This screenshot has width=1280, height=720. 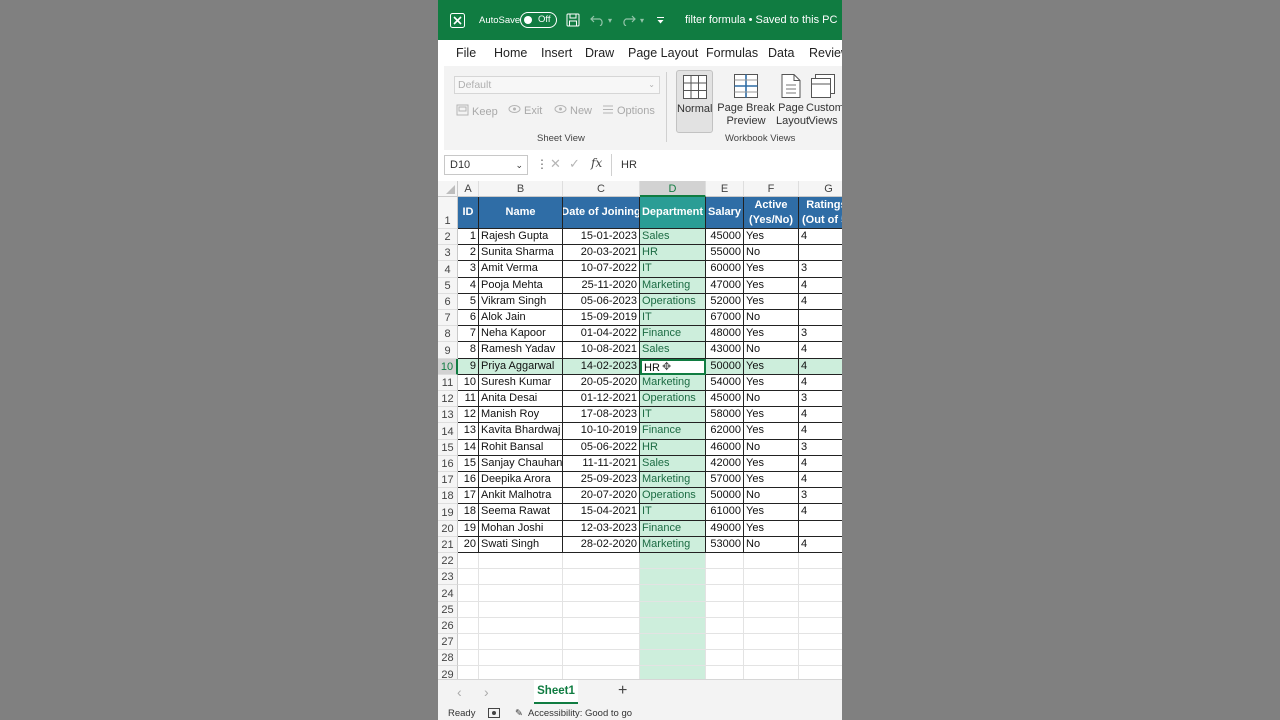 I want to click on customize-qat-icon, so click(x=660, y=20).